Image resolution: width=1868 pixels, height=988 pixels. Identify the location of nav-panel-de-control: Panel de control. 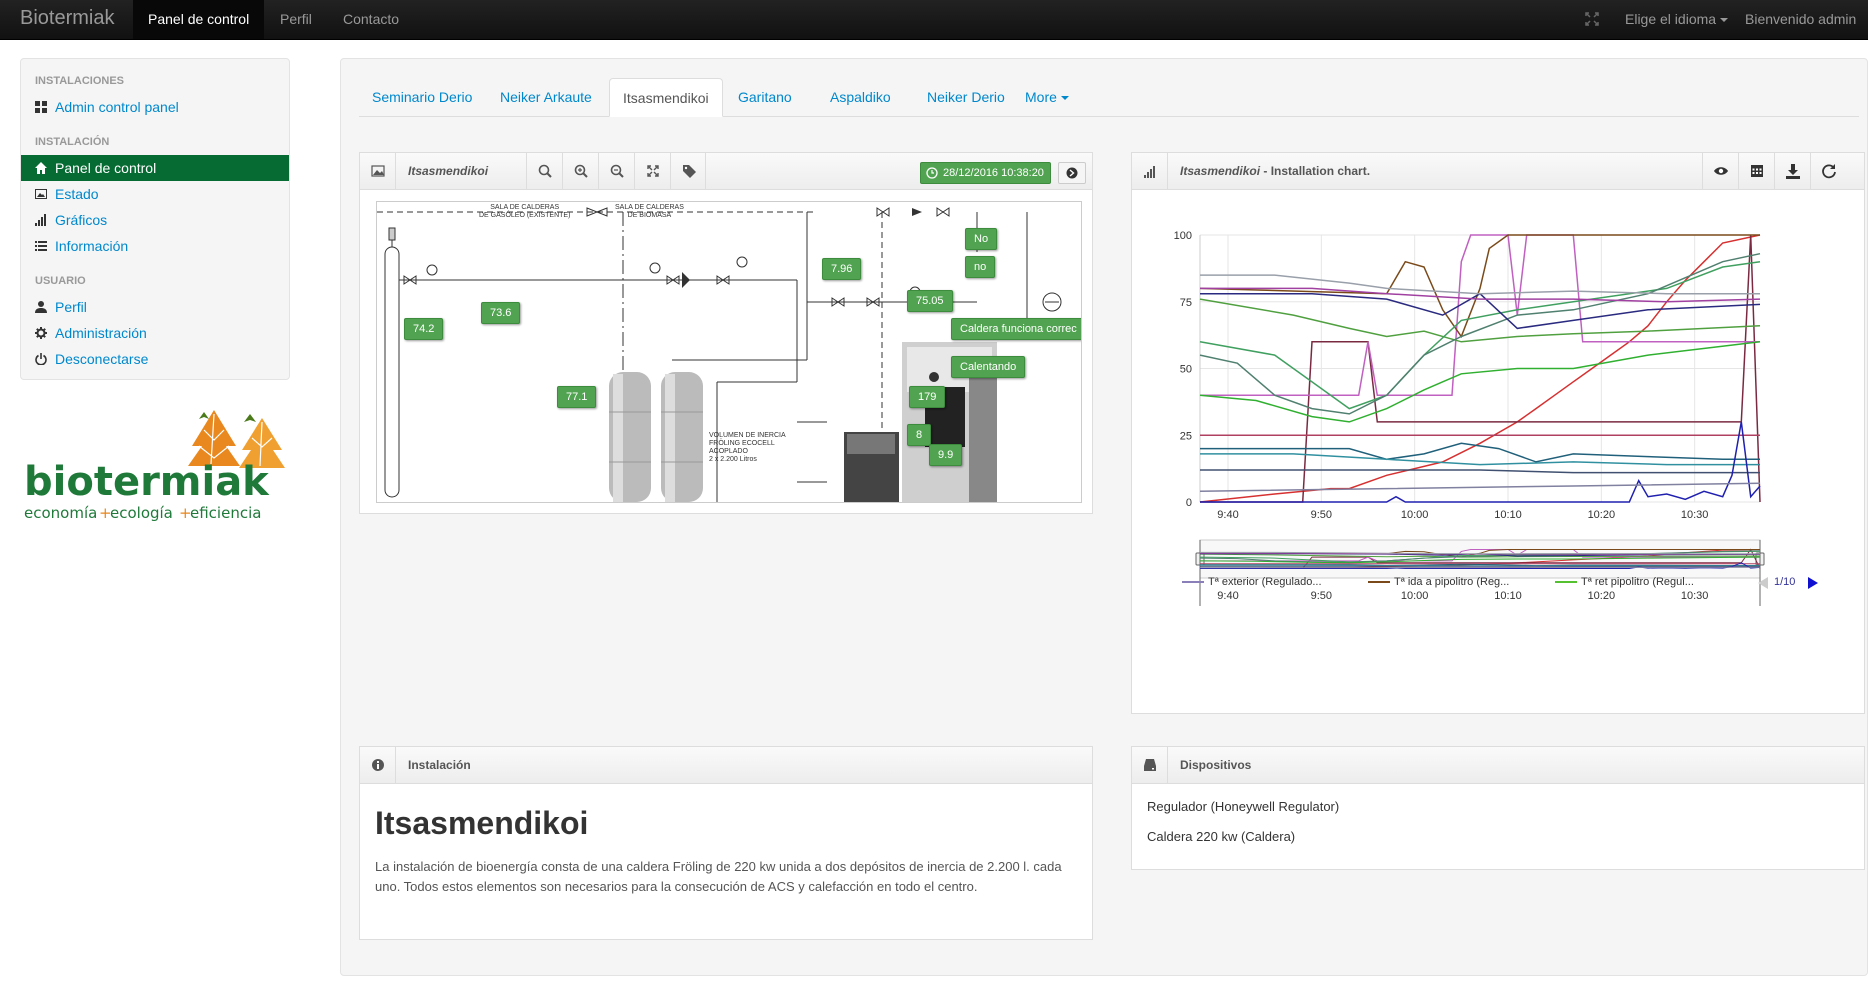
(199, 19).